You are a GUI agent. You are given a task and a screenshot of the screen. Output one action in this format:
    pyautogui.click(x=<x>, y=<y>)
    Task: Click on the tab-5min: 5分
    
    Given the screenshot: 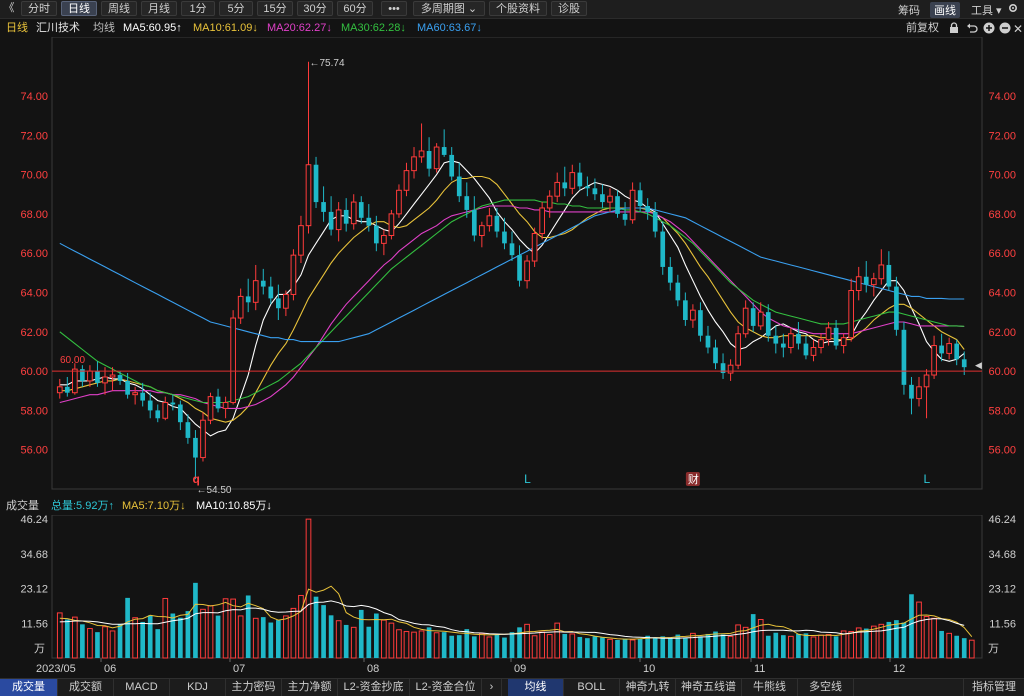 What is the action you would take?
    pyautogui.click(x=236, y=8)
    